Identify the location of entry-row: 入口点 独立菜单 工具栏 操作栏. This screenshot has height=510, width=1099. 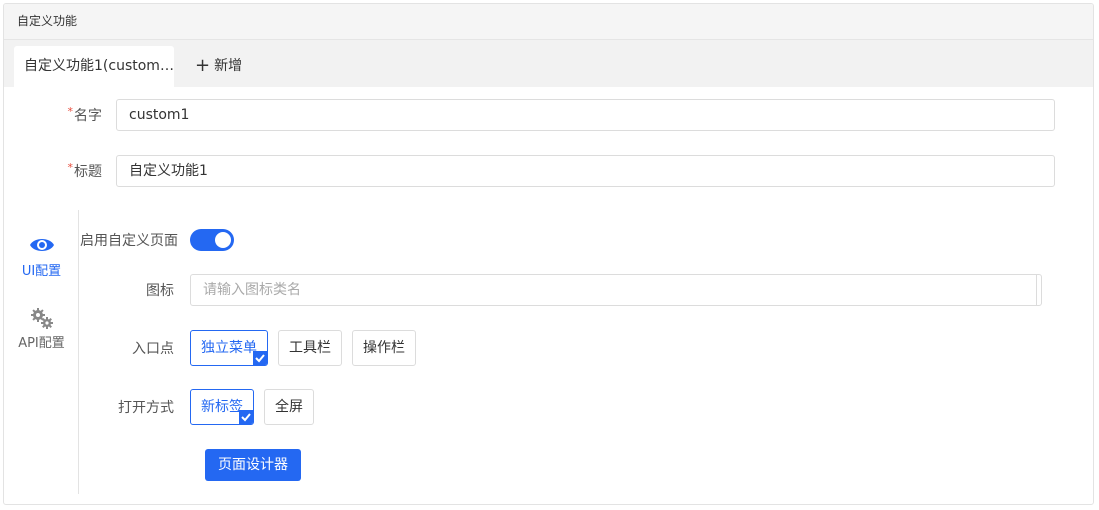
(253, 348).